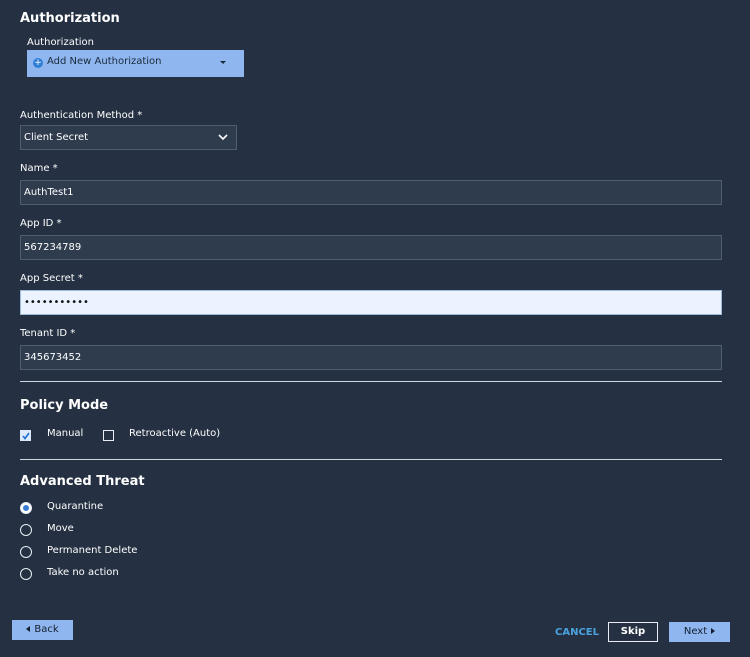  Describe the element at coordinates (92, 550) in the screenshot. I see `permanent-delete-label: Permanent Delete` at that location.